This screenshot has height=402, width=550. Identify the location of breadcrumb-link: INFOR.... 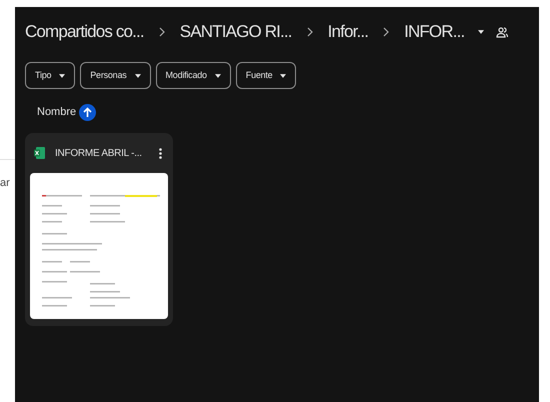
(434, 32).